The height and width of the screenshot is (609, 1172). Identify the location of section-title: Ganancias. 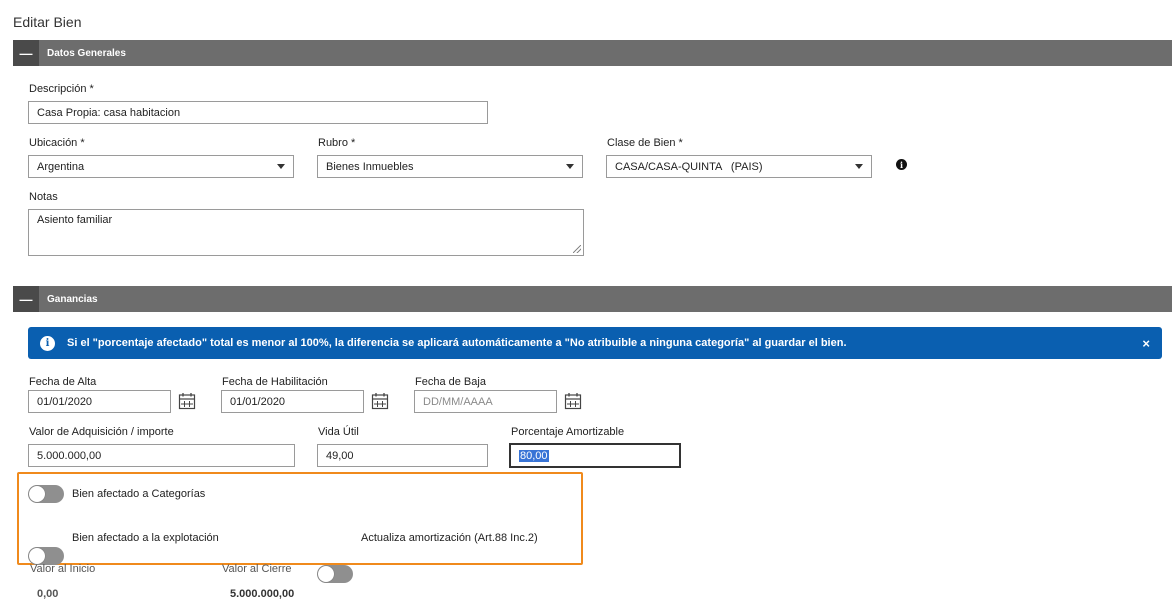
(72, 299).